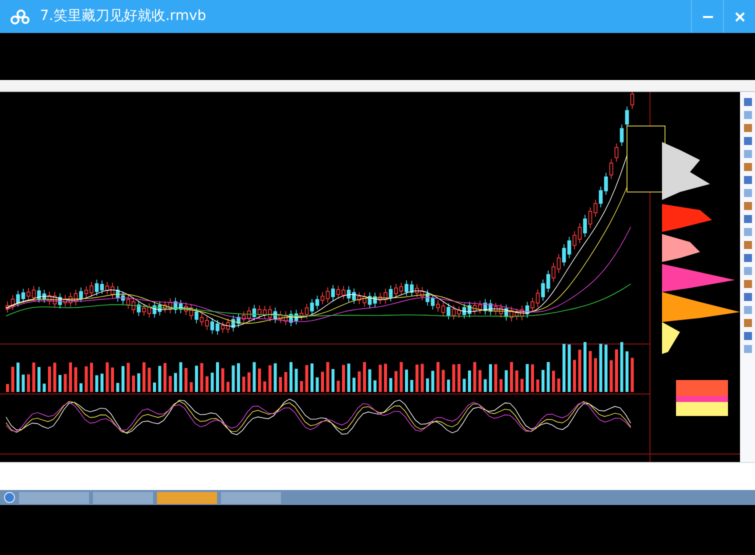  What do you see at coordinates (739, 17) in the screenshot?
I see `close-icon` at bounding box center [739, 17].